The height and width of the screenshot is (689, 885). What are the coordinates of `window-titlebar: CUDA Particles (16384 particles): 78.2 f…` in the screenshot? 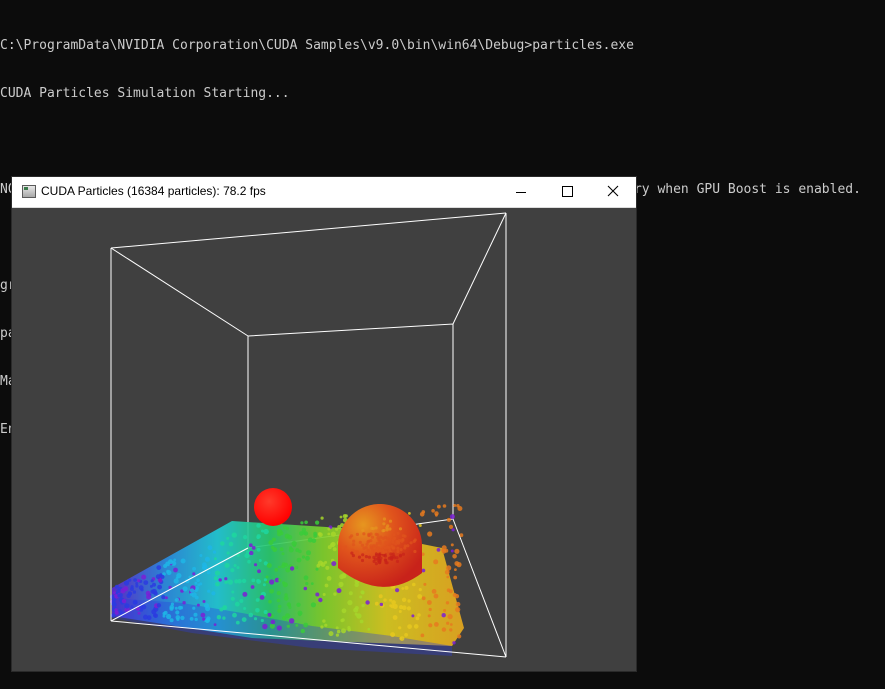 It's located at (324, 192).